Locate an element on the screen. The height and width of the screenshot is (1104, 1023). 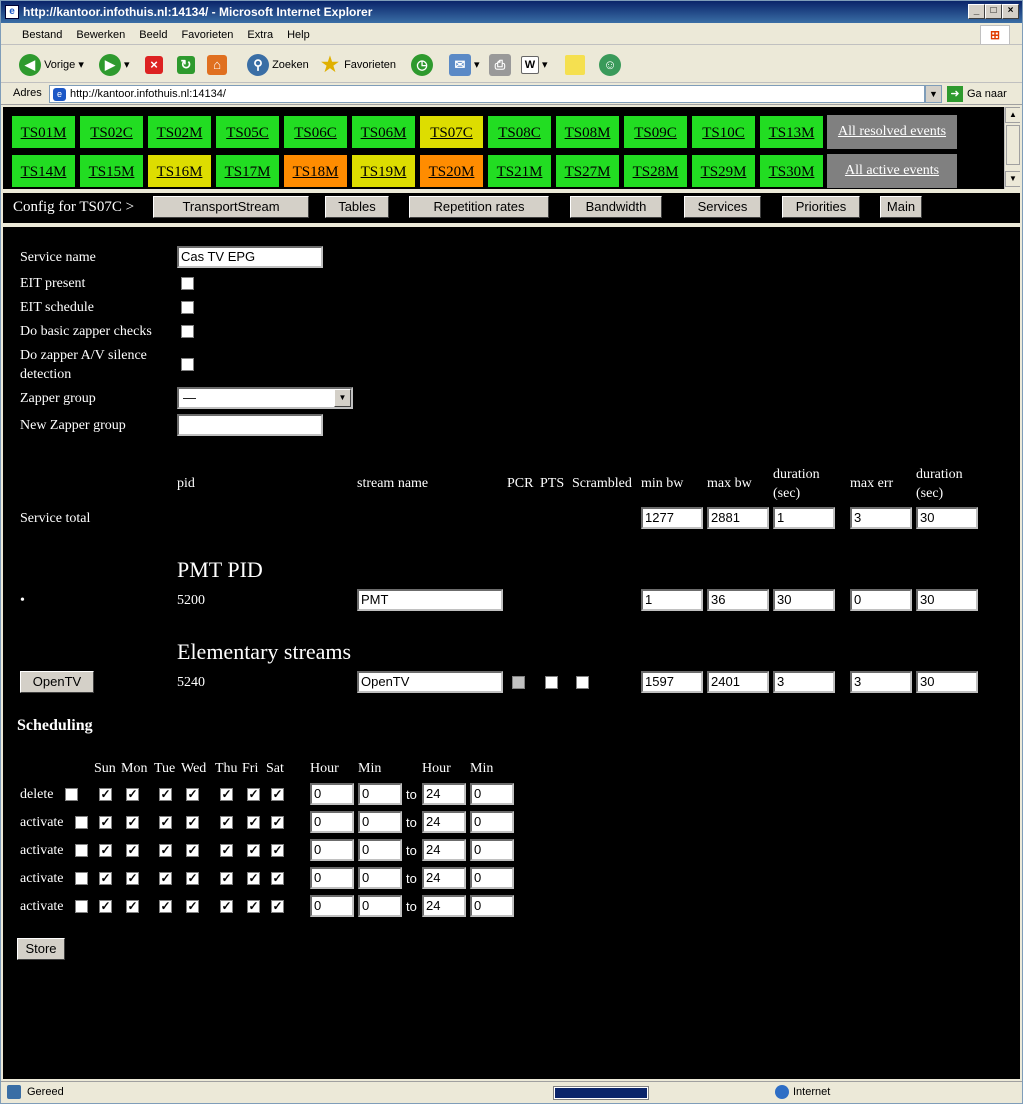
es-duration-input: 3 is located at coordinates (804, 682).